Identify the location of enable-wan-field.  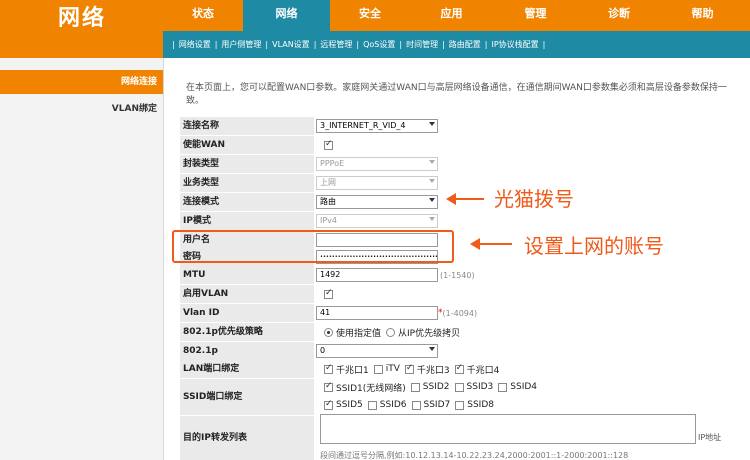
(326, 145).